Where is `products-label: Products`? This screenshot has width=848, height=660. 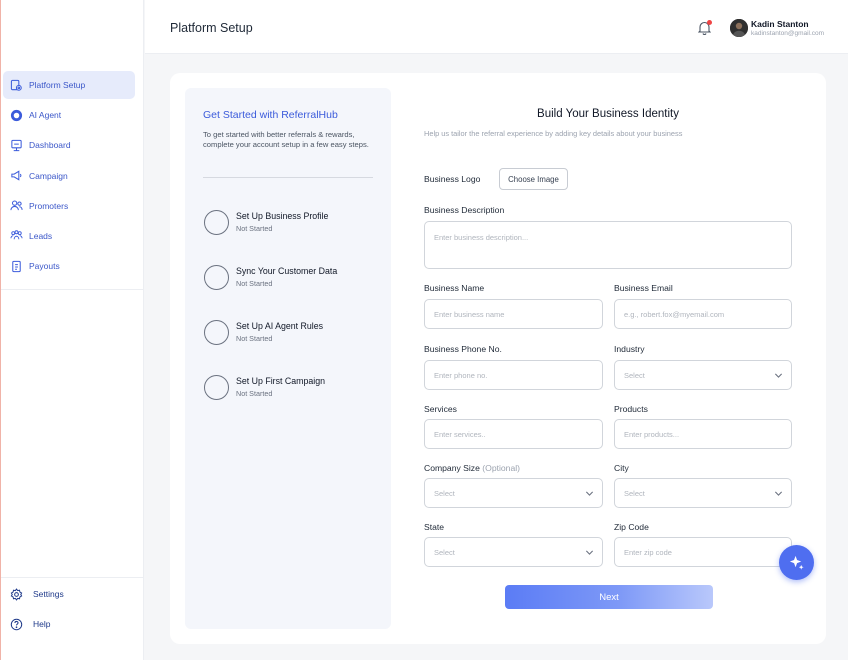
products-label: Products is located at coordinates (631, 409).